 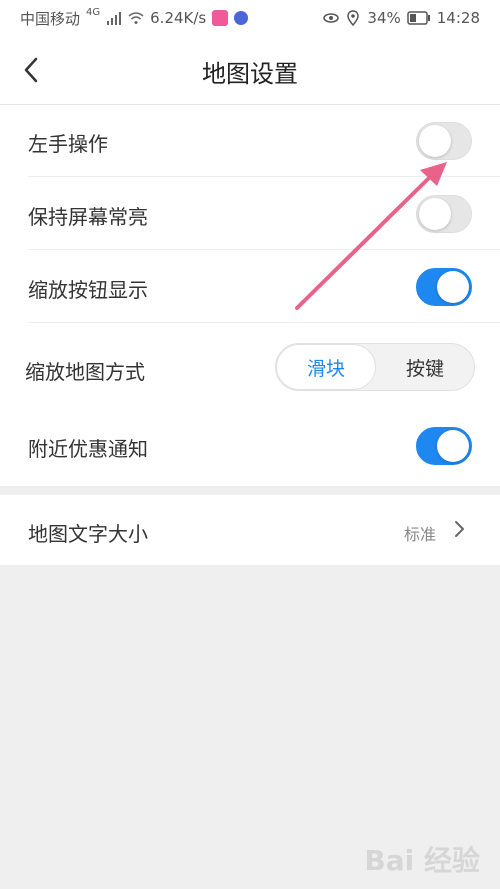 I want to click on battery-percent: 34%, so click(x=384, y=18).